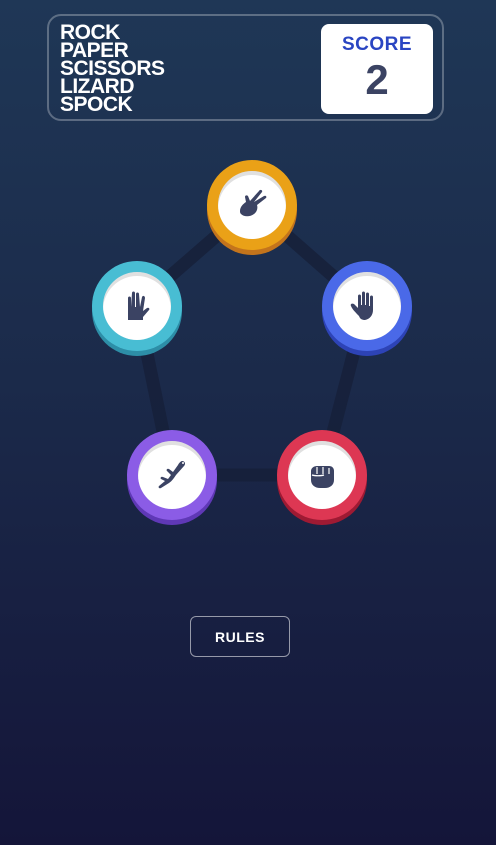  I want to click on token-scissors, so click(252, 207).